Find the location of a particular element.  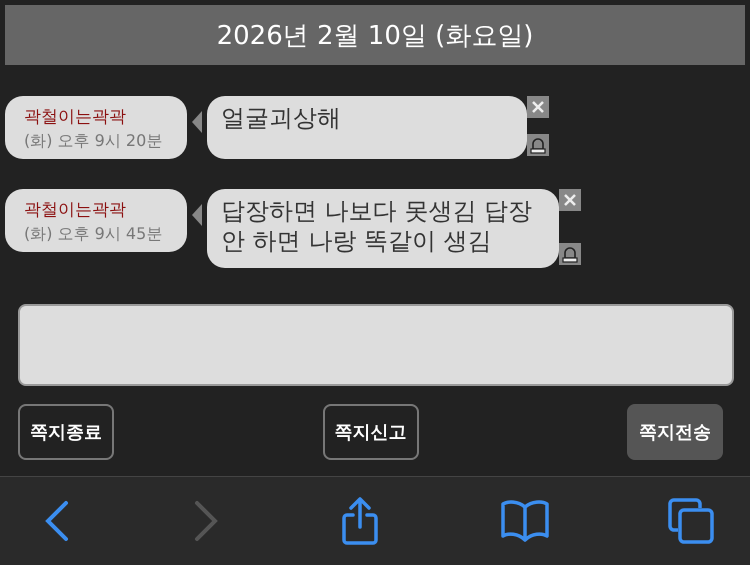

message-time: (화) 오후 9시 20분 is located at coordinates (94, 141).